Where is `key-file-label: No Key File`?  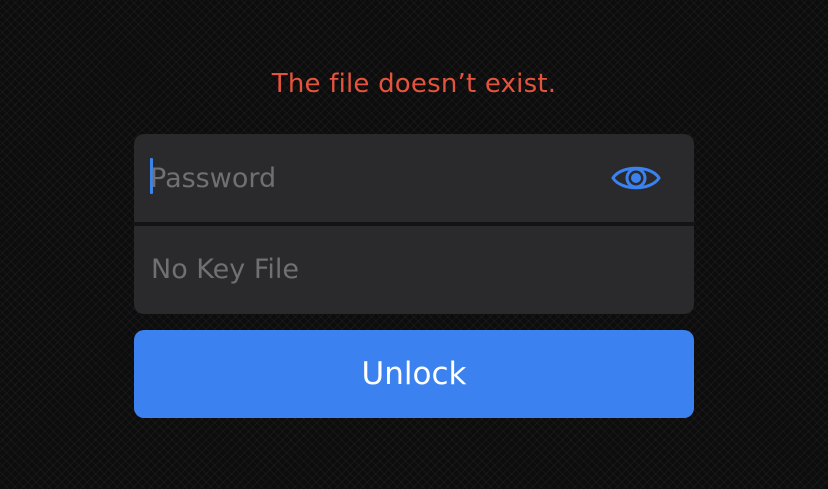
key-file-label: No Key File is located at coordinates (225, 269).